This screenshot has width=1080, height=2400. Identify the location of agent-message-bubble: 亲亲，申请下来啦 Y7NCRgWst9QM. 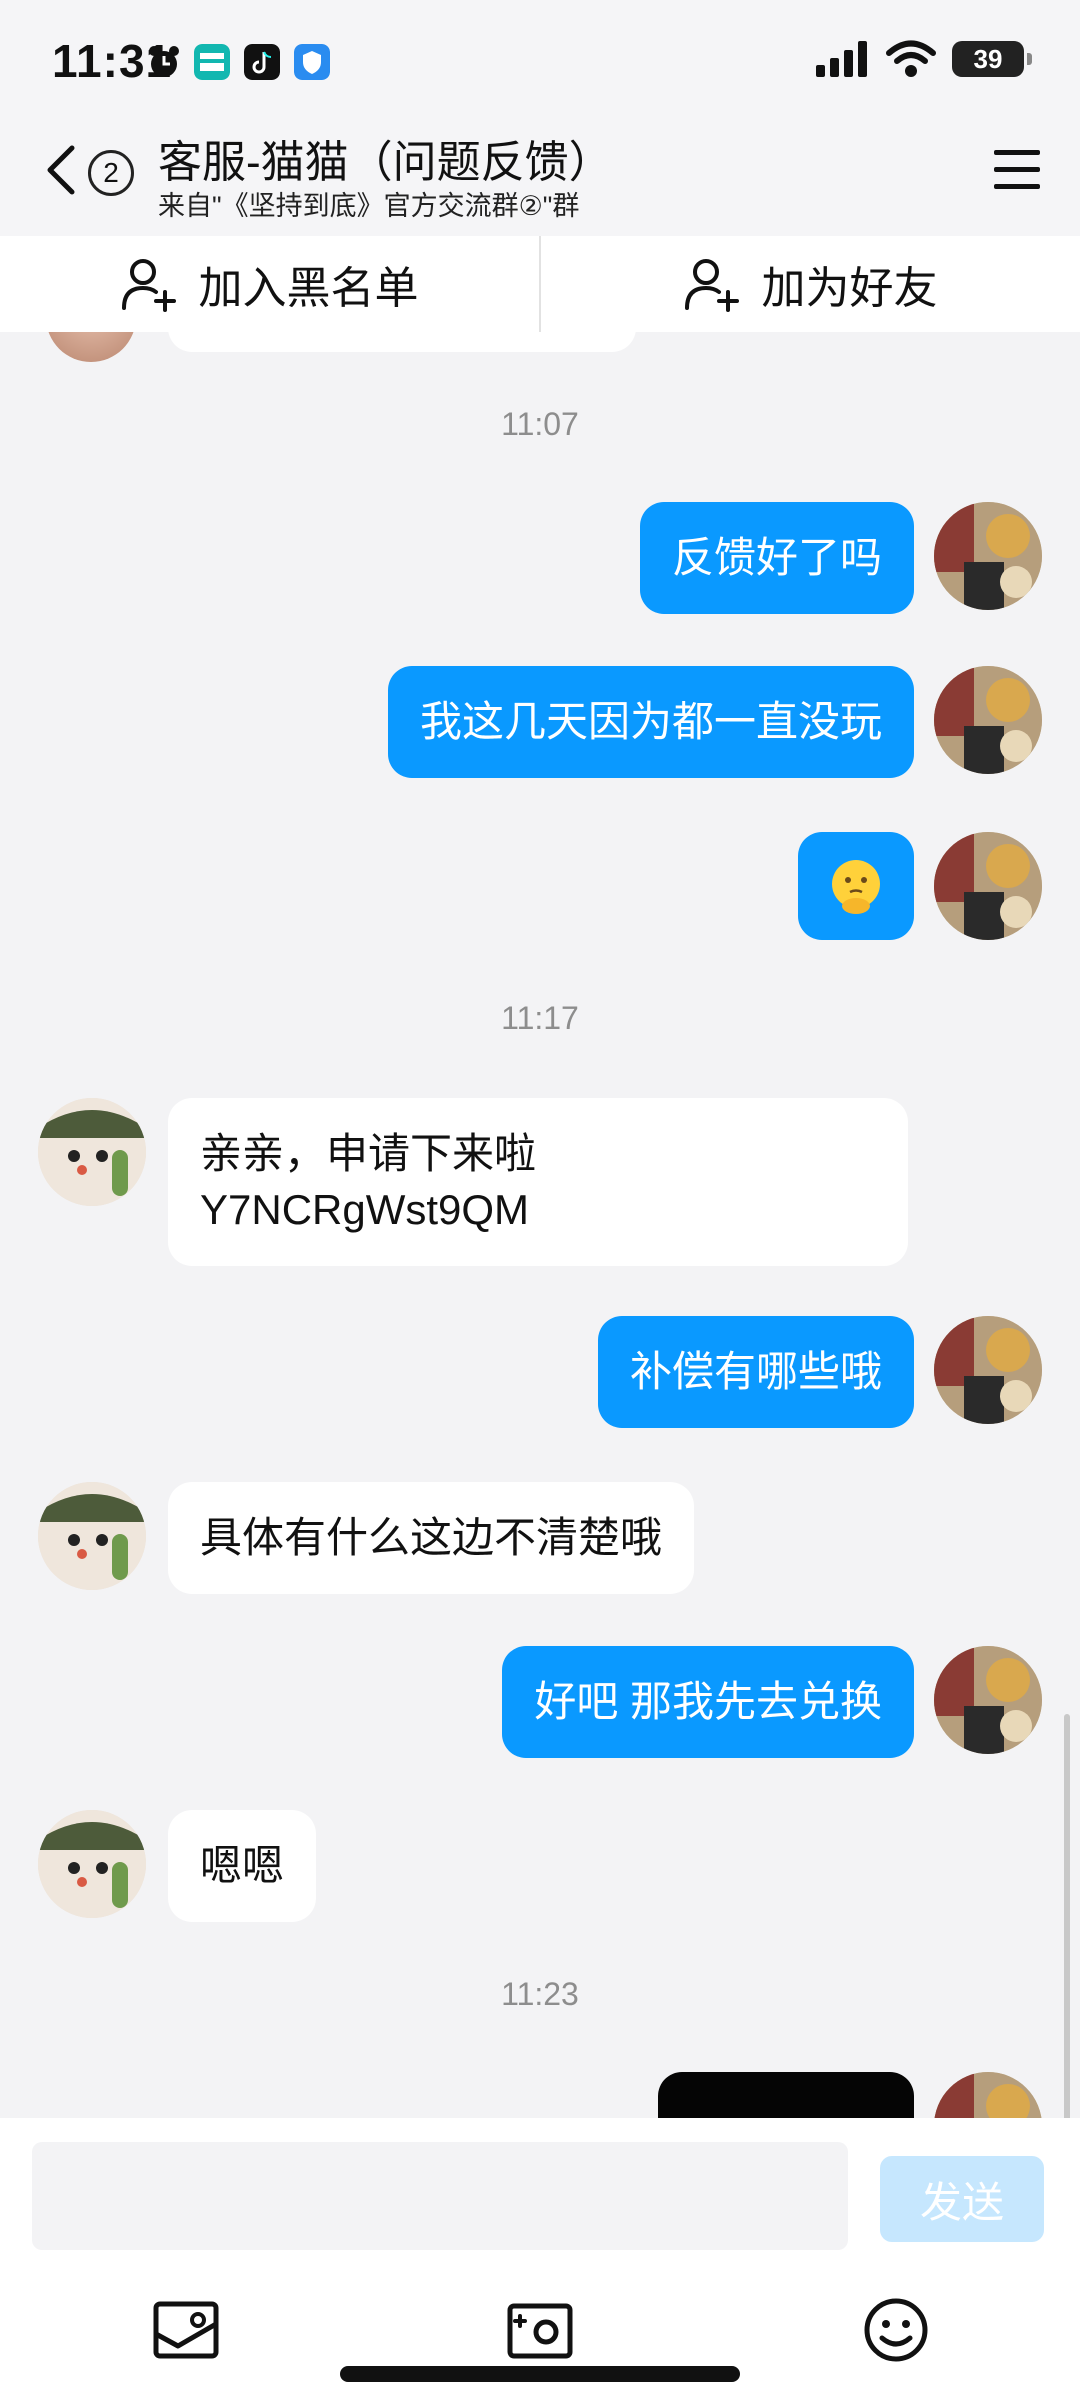
(538, 1182).